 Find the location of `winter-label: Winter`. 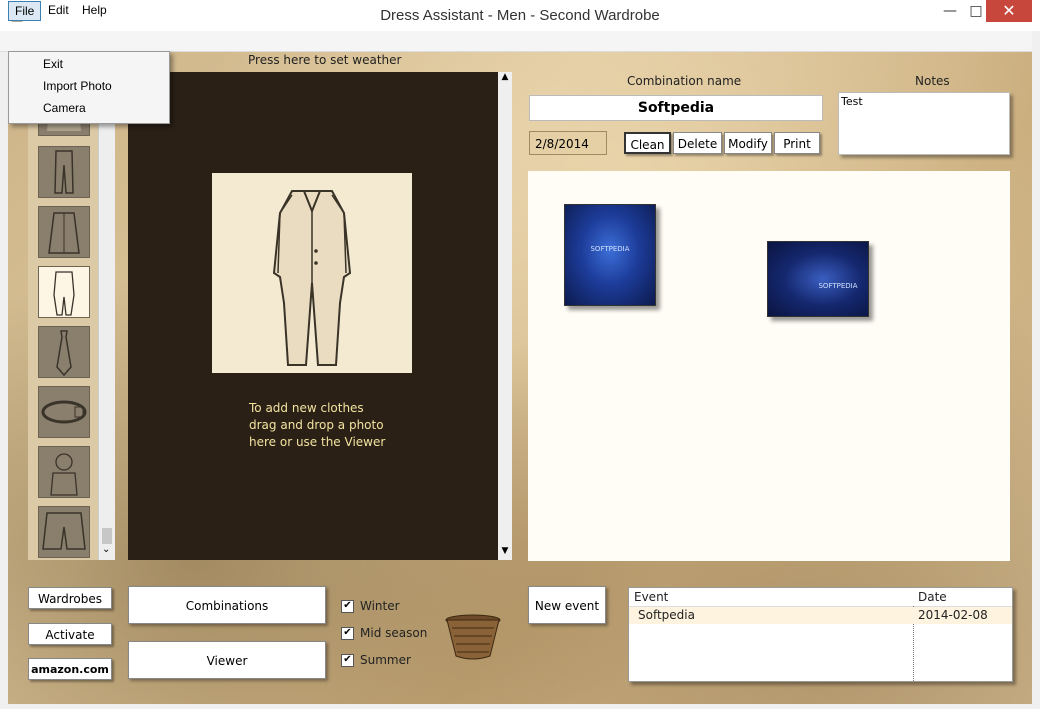

winter-label: Winter is located at coordinates (380, 606).